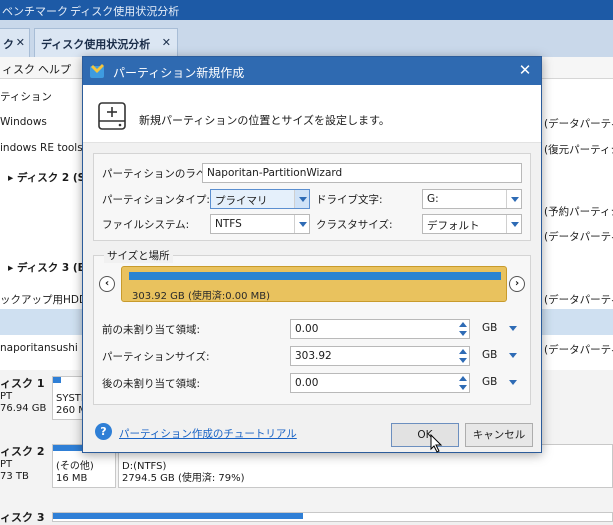  What do you see at coordinates (260, 224) in the screenshot?
I see `filesystem-select: NTFS` at bounding box center [260, 224].